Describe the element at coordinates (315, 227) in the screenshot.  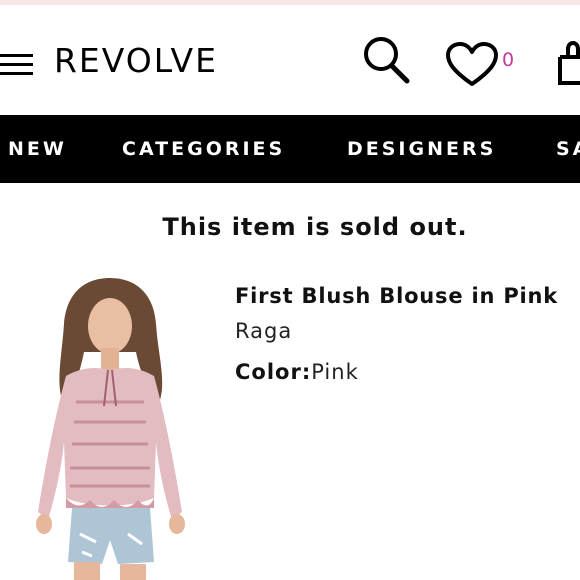
I see `sold-out-notice: This item is sold out.` at that location.